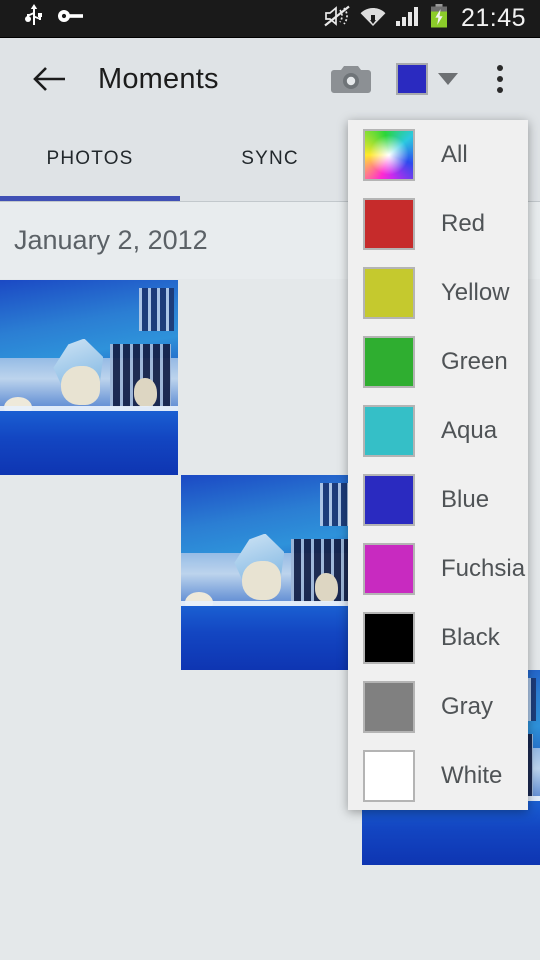 The width and height of the screenshot is (540, 960). What do you see at coordinates (351, 79) in the screenshot?
I see `camera-button` at bounding box center [351, 79].